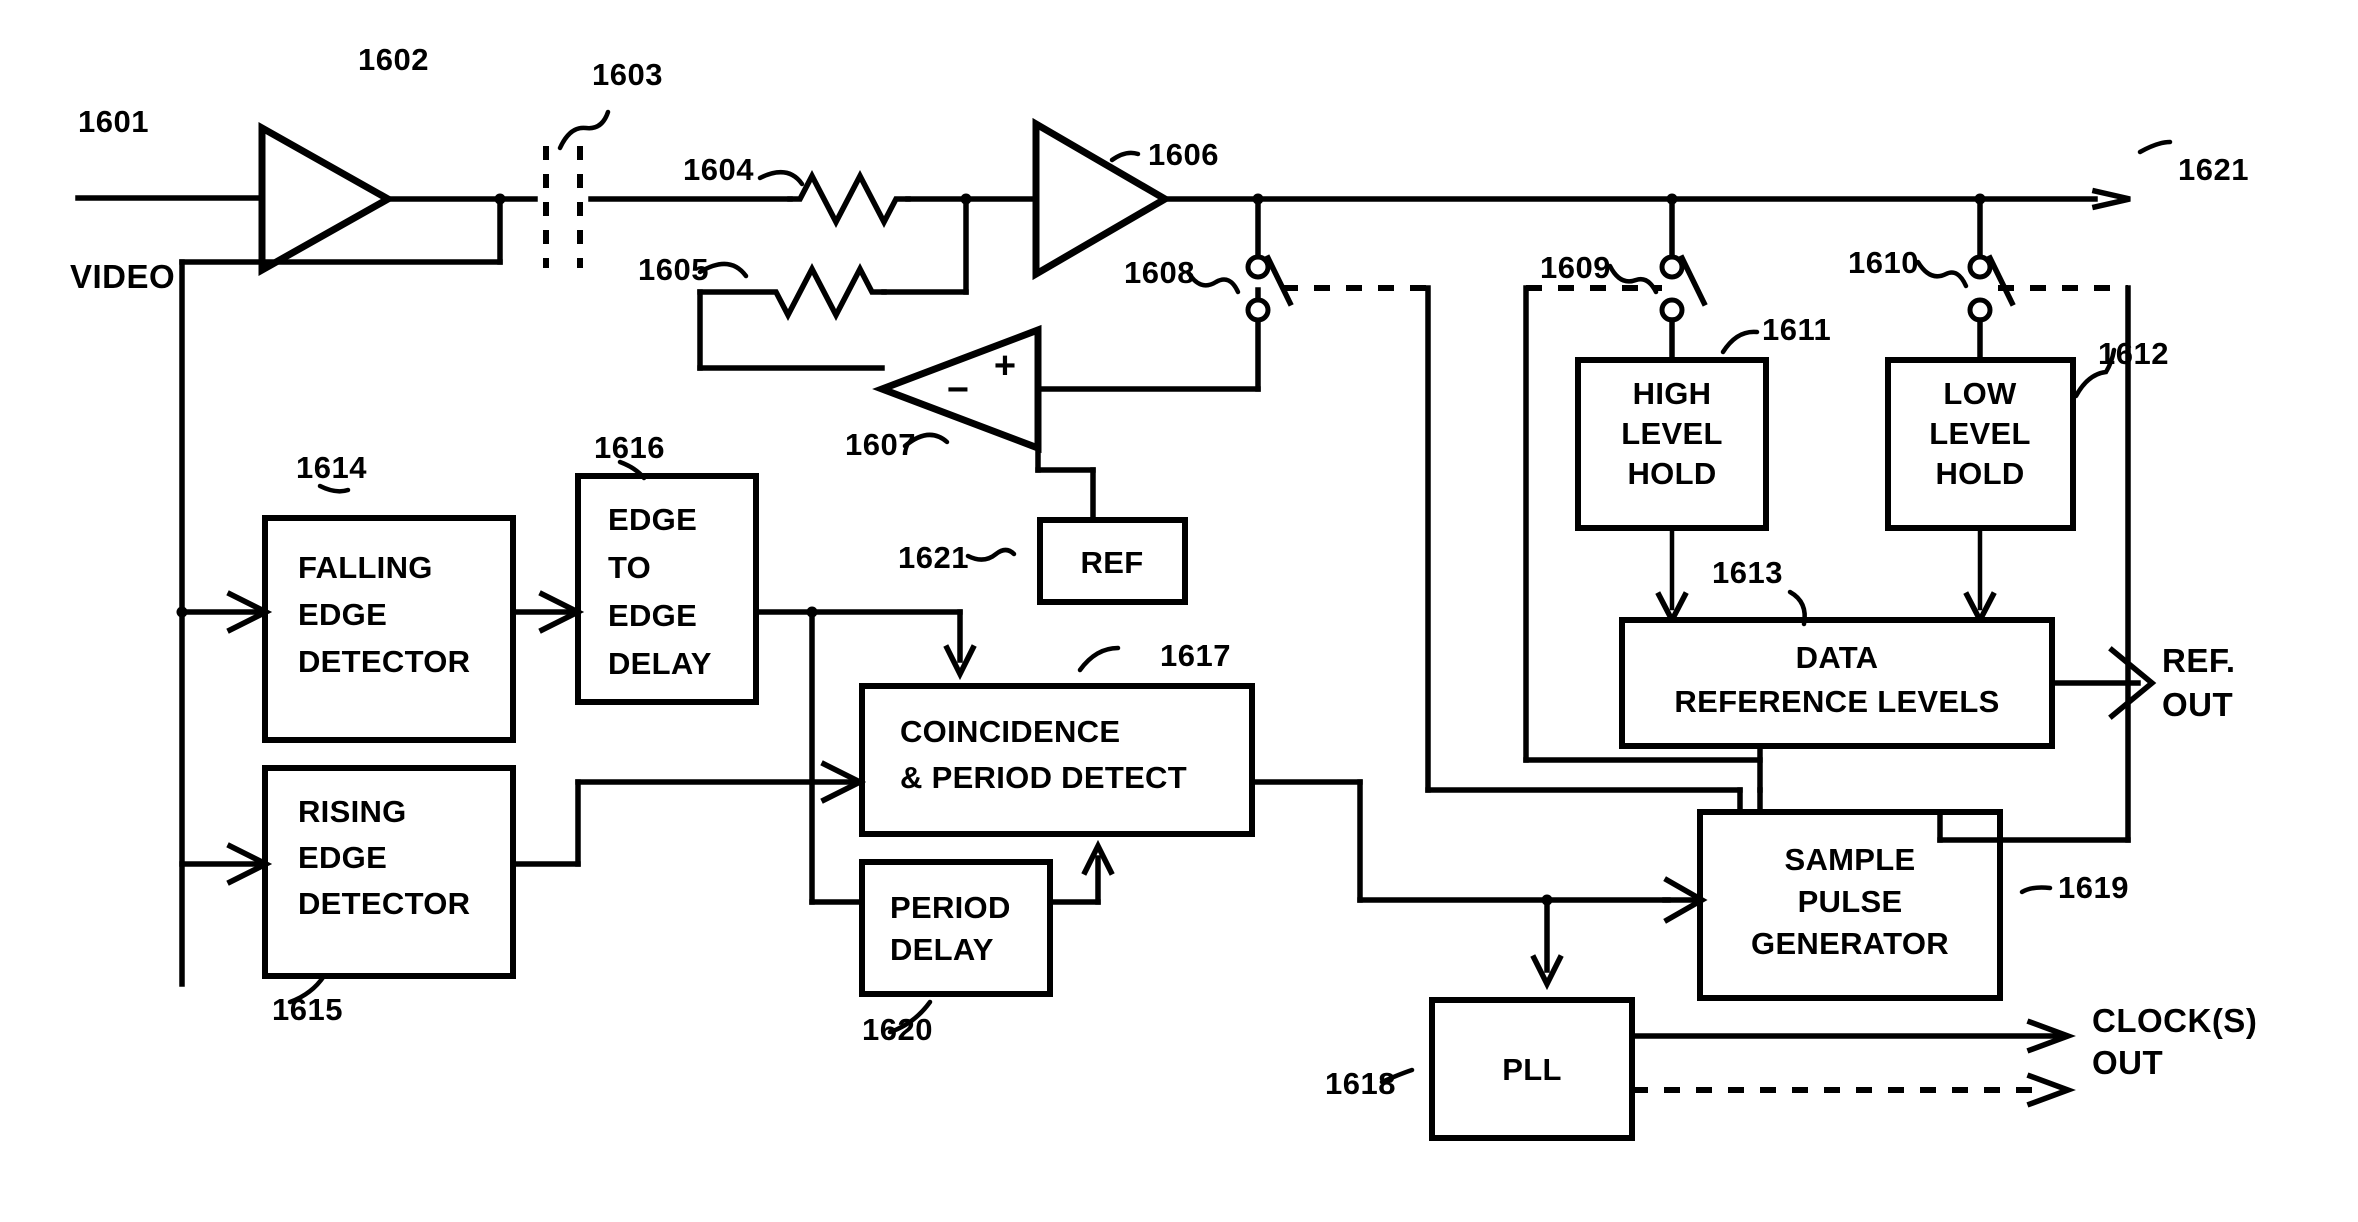 This screenshot has width=2358, height=1222. What do you see at coordinates (342, 857) in the screenshot?
I see `rising-edge-detector-line2: EDGE` at bounding box center [342, 857].